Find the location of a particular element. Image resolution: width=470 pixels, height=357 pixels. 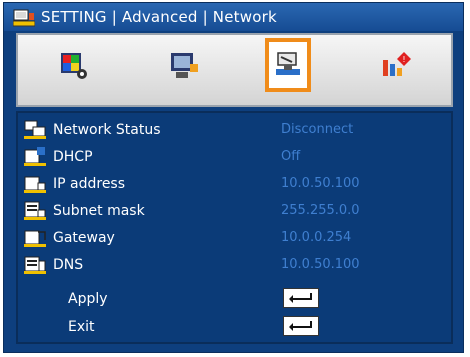

row-subnet-mask: Subnet mask 255.255.0.0 is located at coordinates (234, 211).